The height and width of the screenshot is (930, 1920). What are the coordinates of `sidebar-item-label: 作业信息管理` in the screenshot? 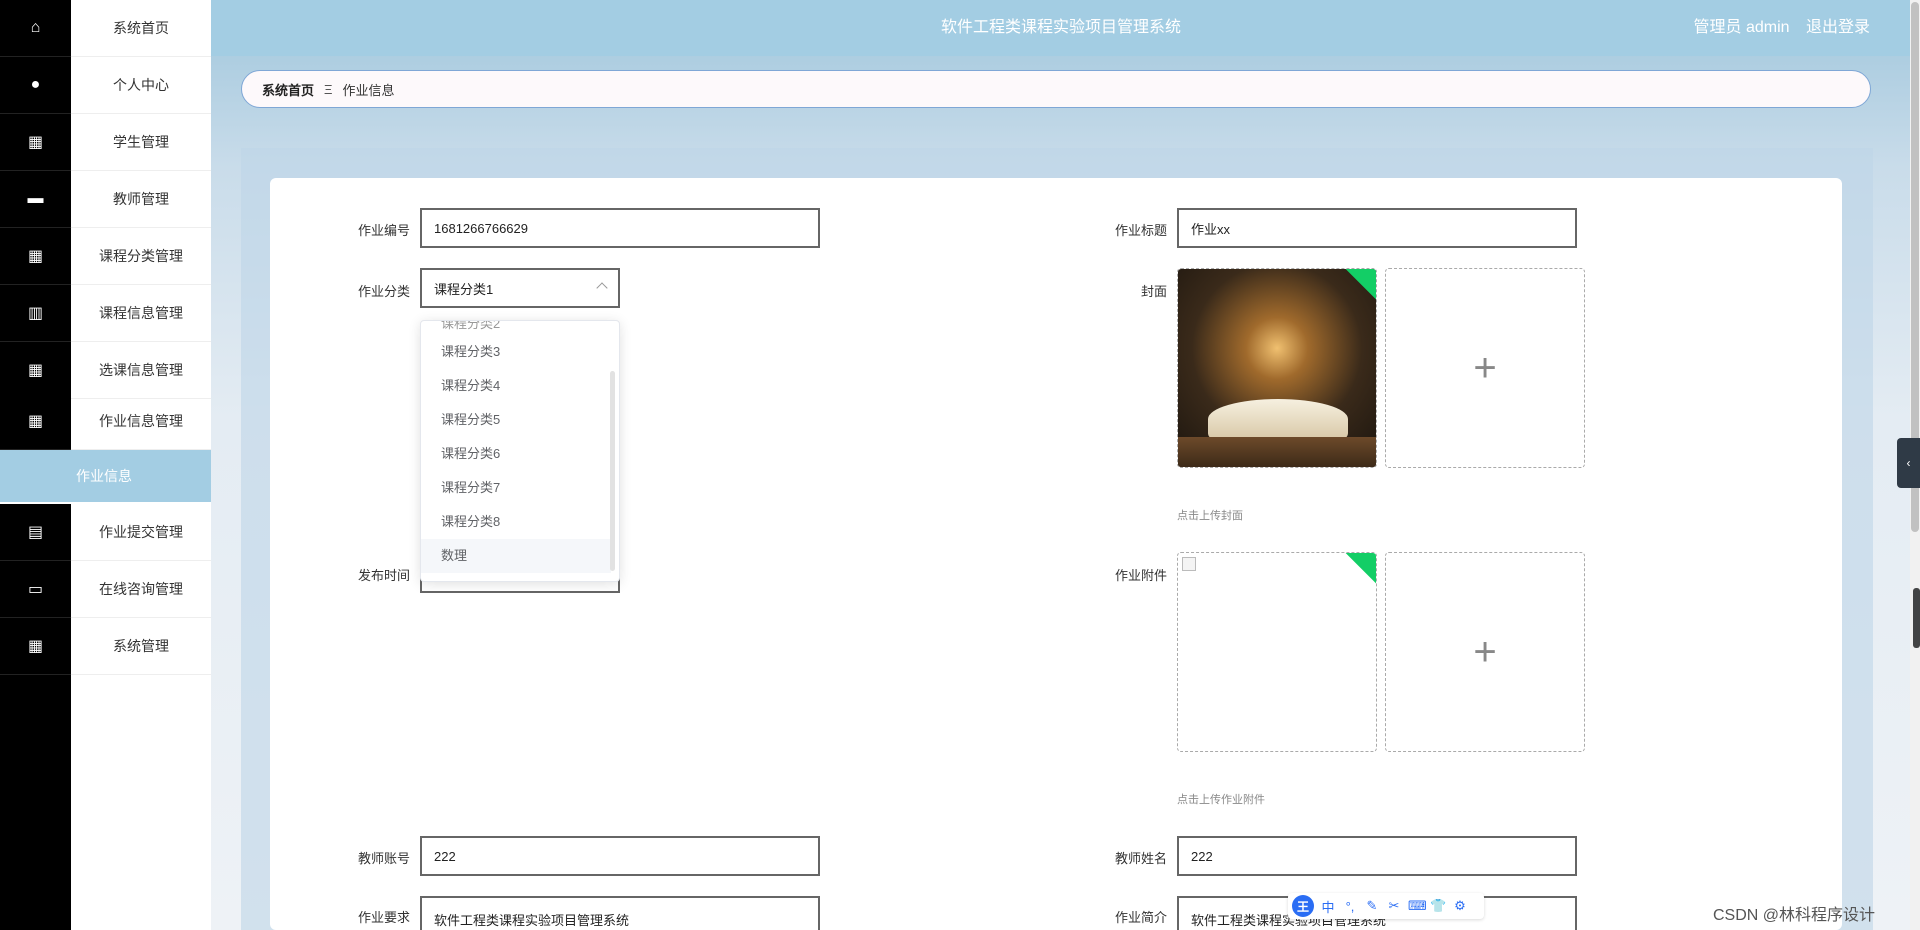 It's located at (141, 421).